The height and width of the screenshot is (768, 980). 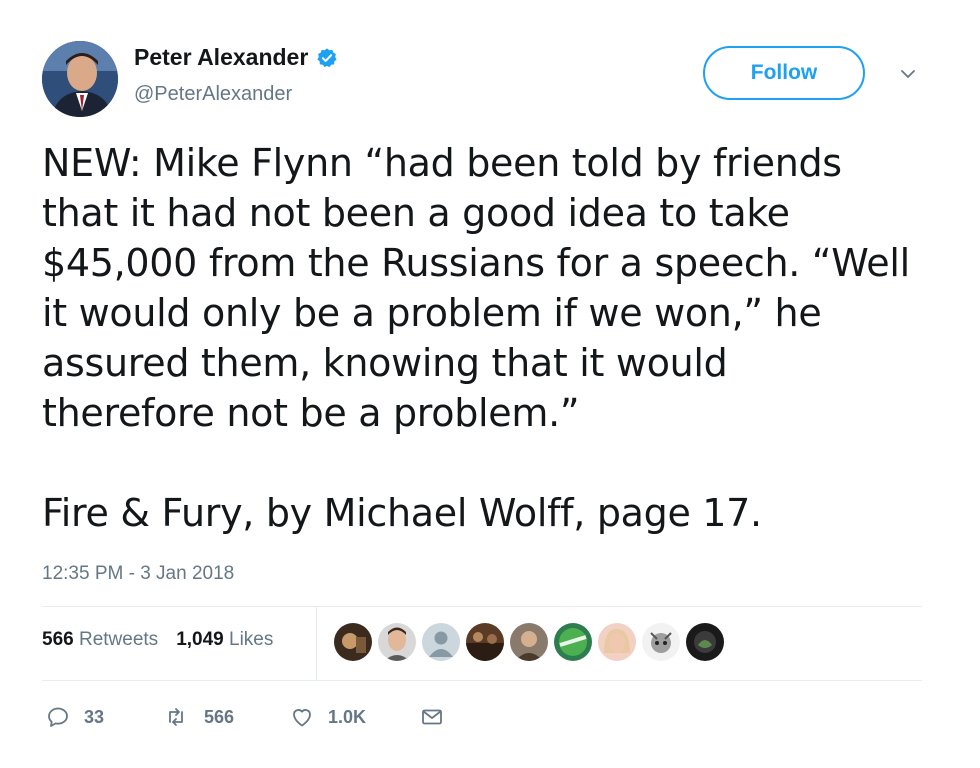 What do you see at coordinates (784, 73) in the screenshot?
I see `follow-button: Follow` at bounding box center [784, 73].